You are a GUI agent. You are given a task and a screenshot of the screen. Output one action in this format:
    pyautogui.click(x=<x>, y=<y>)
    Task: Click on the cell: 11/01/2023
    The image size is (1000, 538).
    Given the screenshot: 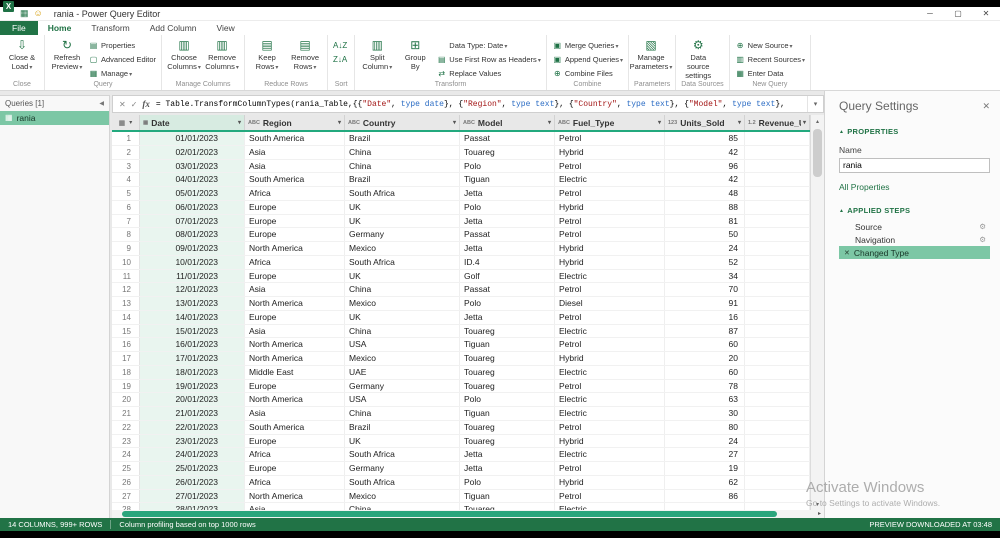 What is the action you would take?
    pyautogui.click(x=192, y=276)
    